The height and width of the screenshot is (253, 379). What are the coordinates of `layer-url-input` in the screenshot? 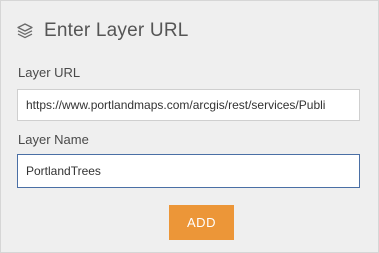 It's located at (188, 105).